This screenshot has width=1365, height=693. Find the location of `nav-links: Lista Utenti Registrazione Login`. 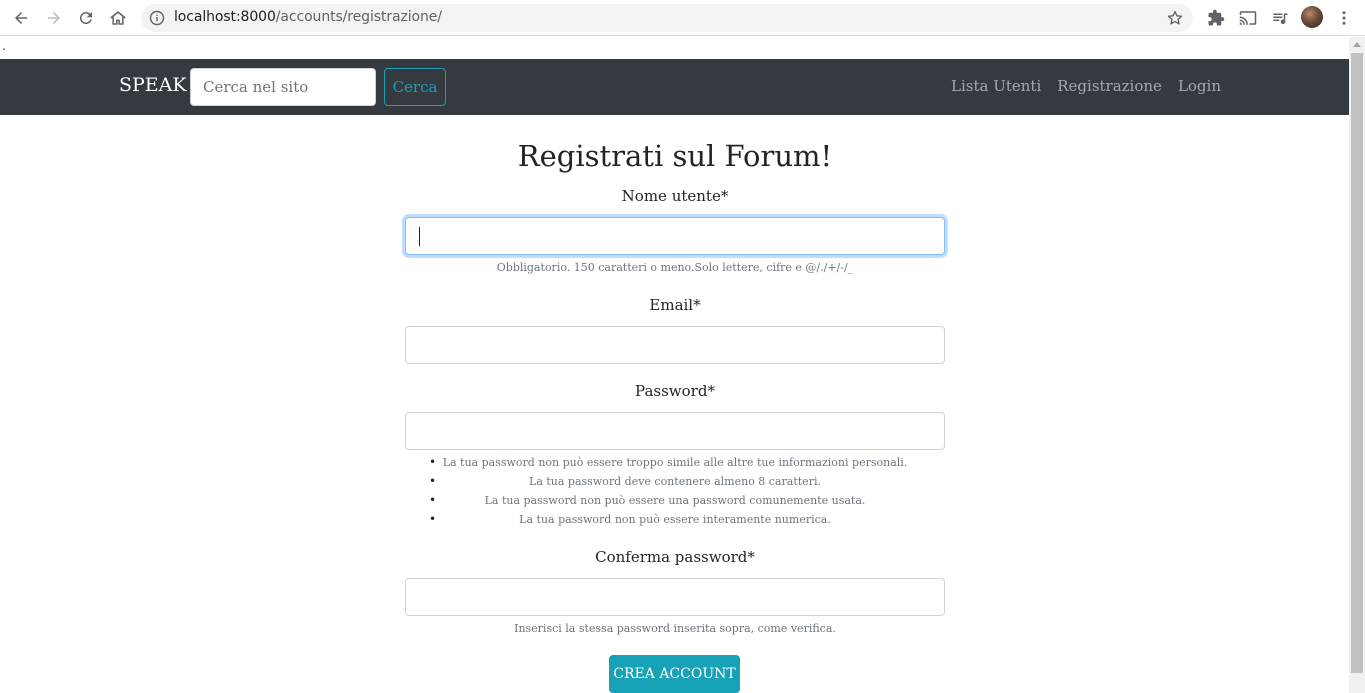

nav-links: Lista Utenti Registrazione Login is located at coordinates (1086, 86).